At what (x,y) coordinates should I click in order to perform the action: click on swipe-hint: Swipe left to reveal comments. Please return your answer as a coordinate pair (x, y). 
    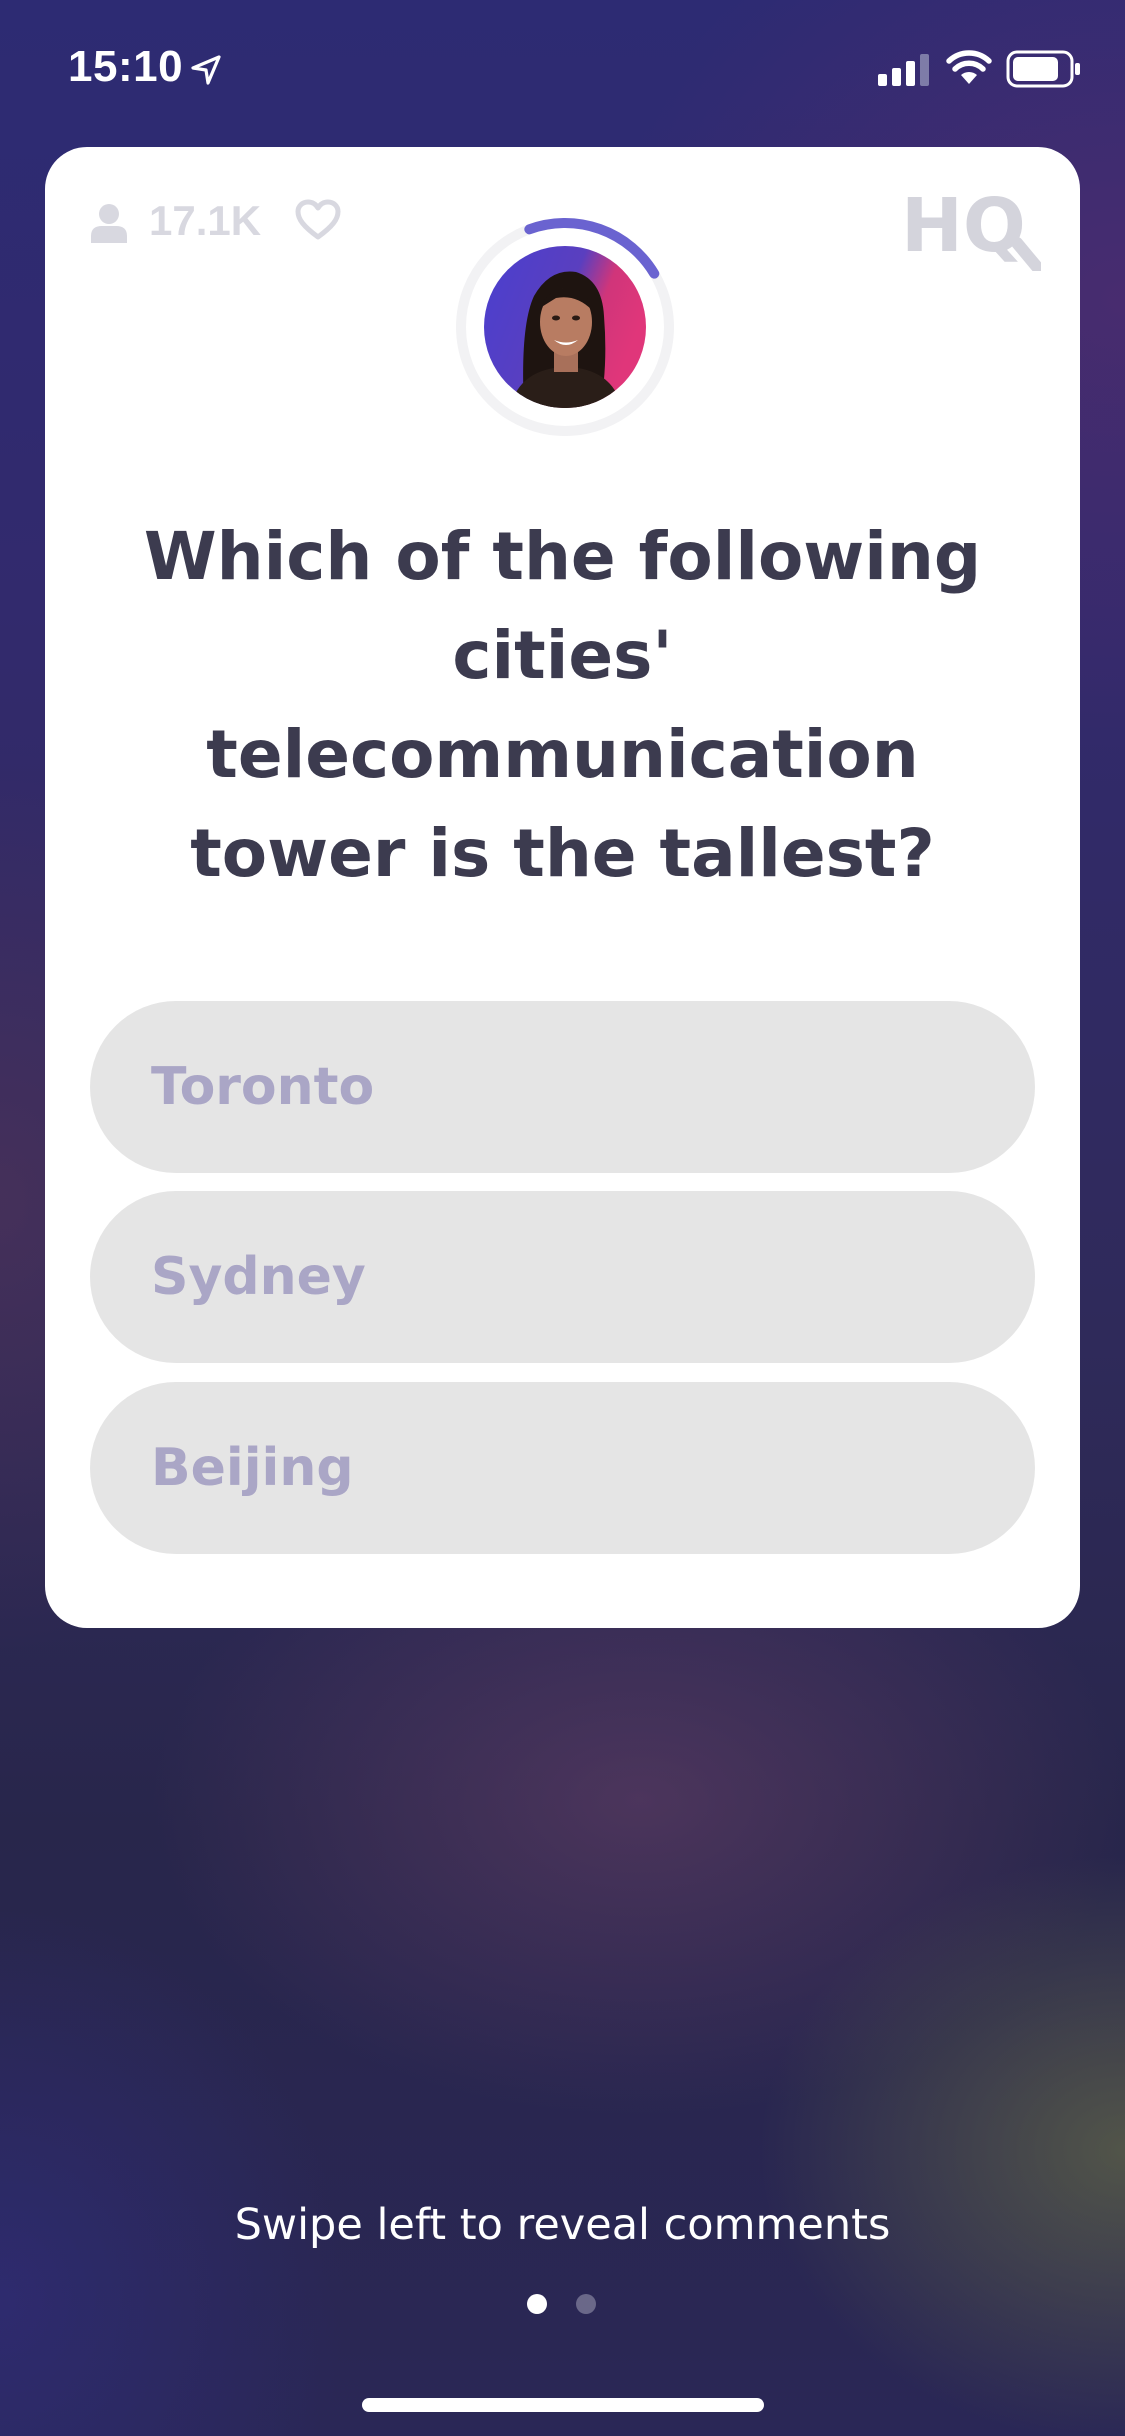
    Looking at the image, I should click on (562, 2225).